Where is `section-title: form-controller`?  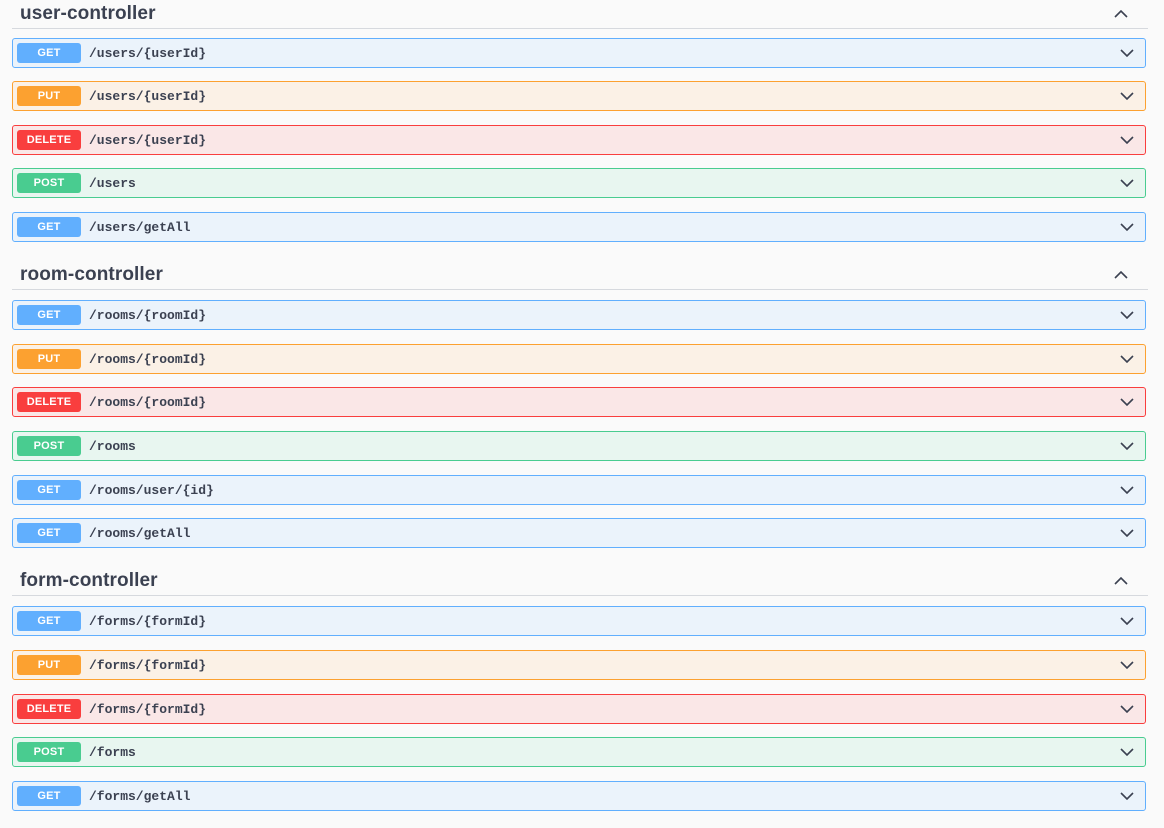 section-title: form-controller is located at coordinates (89, 580).